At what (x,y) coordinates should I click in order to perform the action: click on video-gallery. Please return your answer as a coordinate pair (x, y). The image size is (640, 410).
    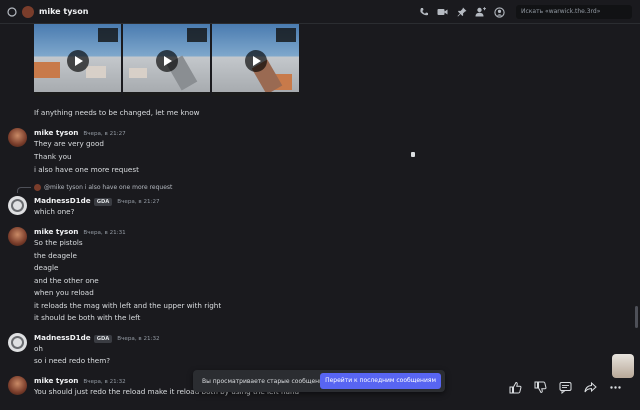
    Looking at the image, I should click on (166, 61).